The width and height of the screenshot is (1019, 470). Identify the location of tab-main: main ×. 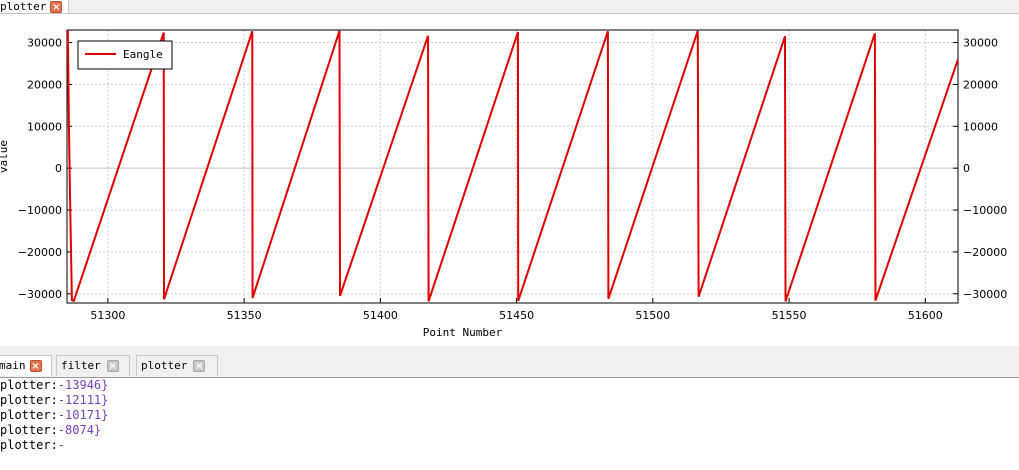
(26, 365).